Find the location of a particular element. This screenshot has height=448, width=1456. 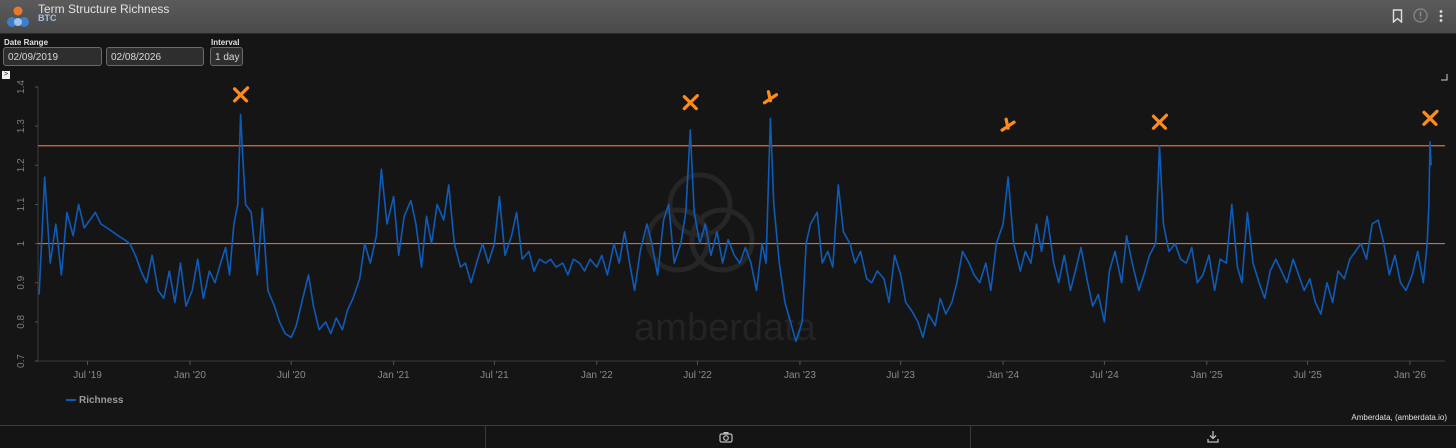

x-tick-label: Jan '25 is located at coordinates (1207, 375).